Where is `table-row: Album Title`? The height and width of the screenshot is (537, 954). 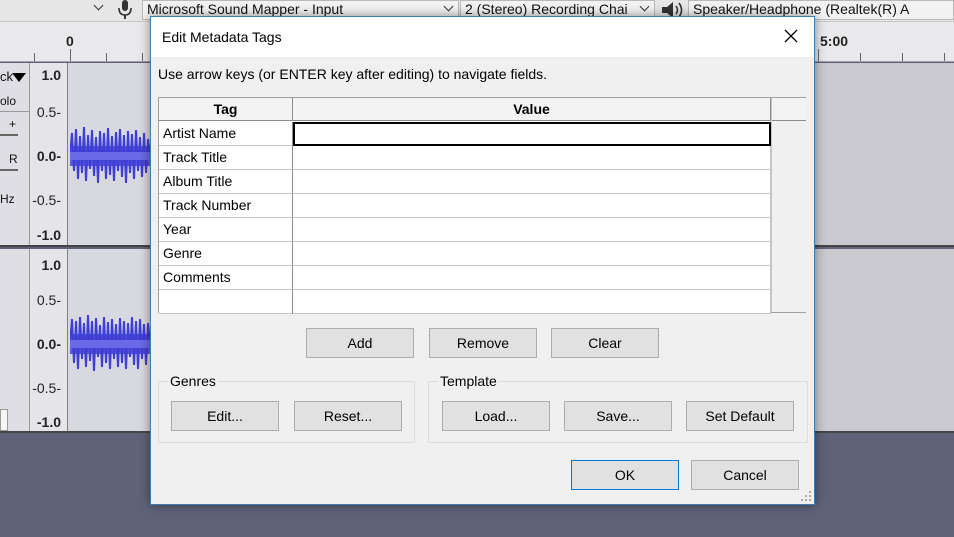
table-row: Album Title is located at coordinates (465, 182).